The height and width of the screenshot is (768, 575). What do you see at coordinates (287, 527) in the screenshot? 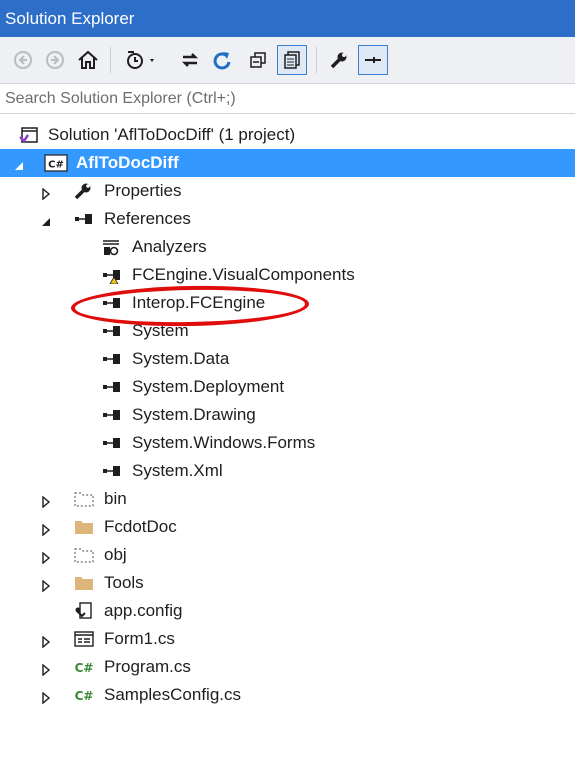
I see `tree-item-folder: FcdotDoc` at bounding box center [287, 527].